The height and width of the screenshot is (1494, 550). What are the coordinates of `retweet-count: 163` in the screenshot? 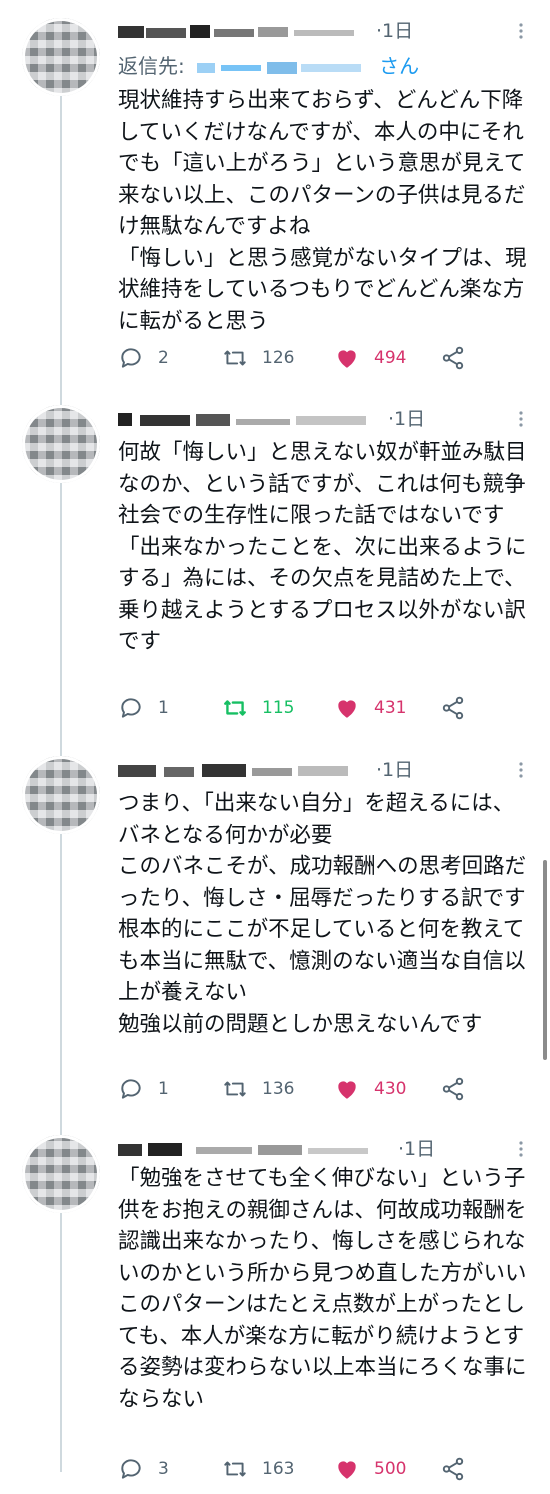 It's located at (278, 1469).